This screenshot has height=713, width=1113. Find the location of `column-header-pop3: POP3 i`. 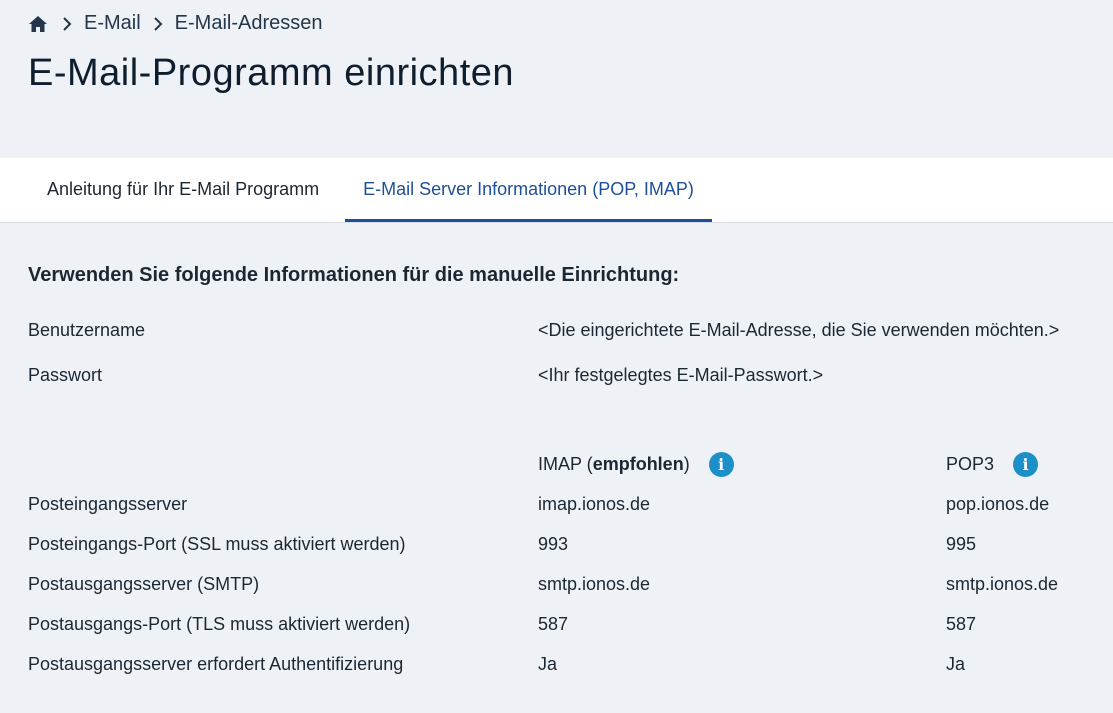

column-header-pop3: POP3 i is located at coordinates (992, 464).